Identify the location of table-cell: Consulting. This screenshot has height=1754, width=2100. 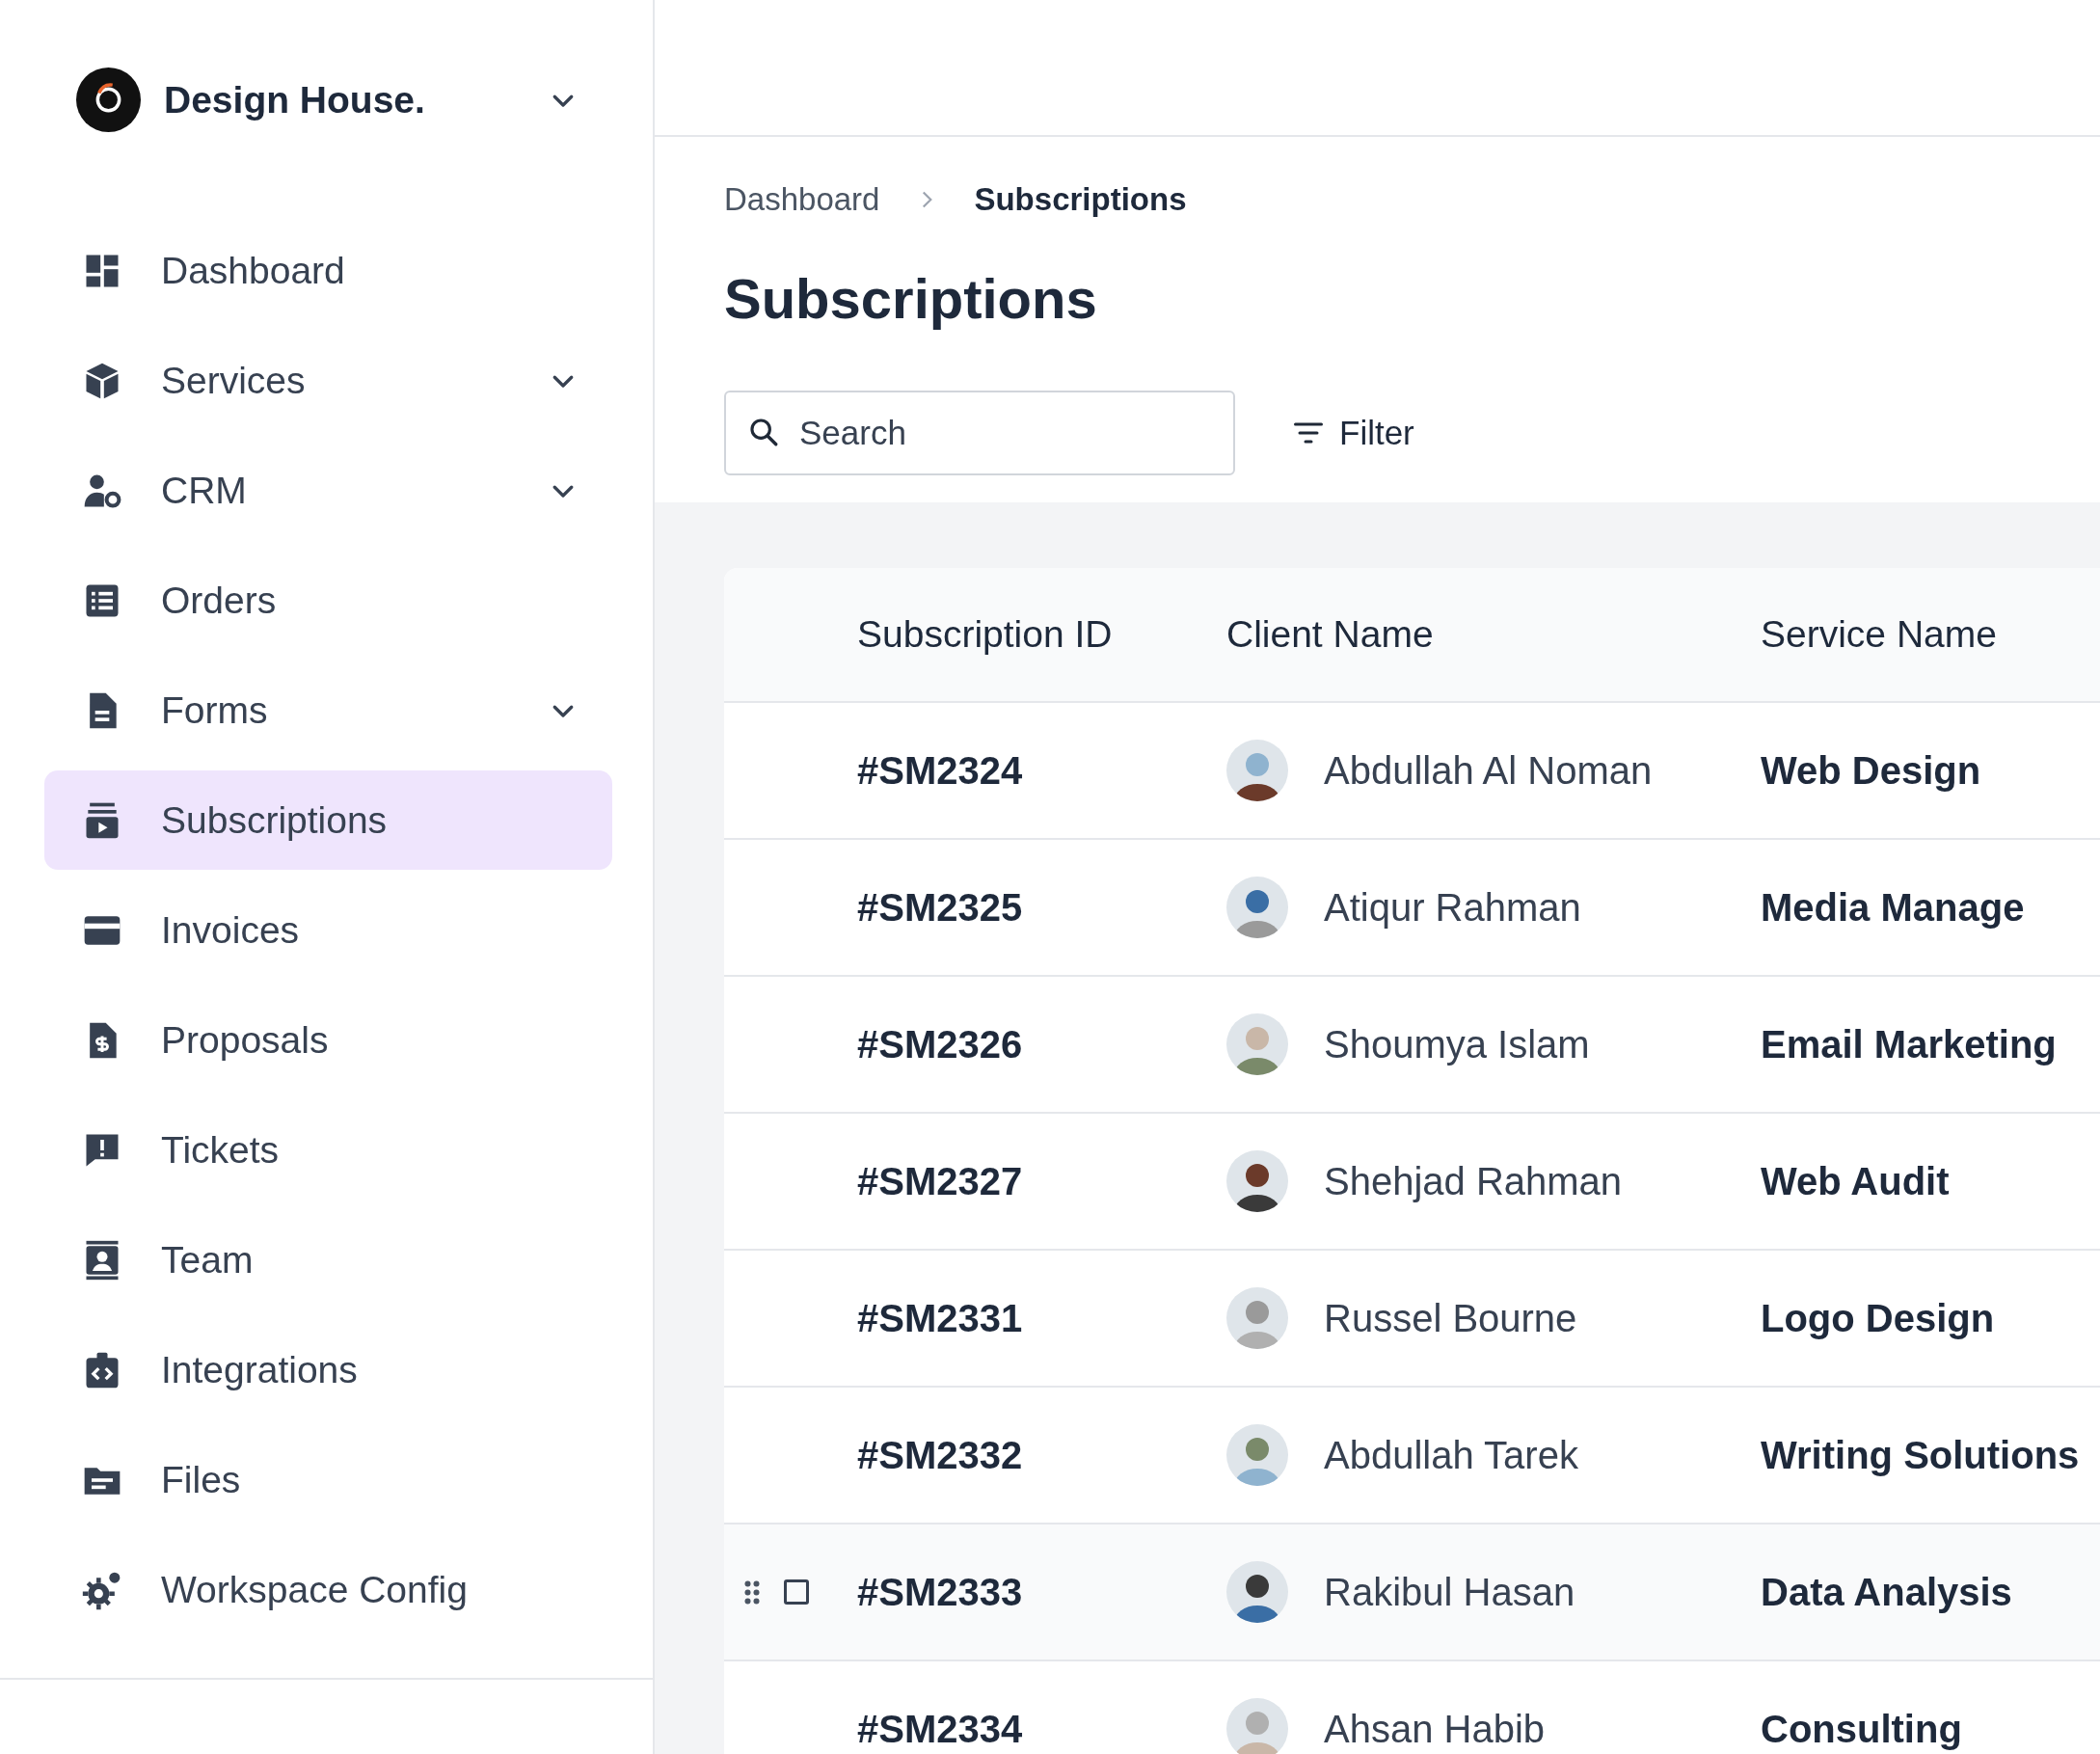
(1861, 1729).